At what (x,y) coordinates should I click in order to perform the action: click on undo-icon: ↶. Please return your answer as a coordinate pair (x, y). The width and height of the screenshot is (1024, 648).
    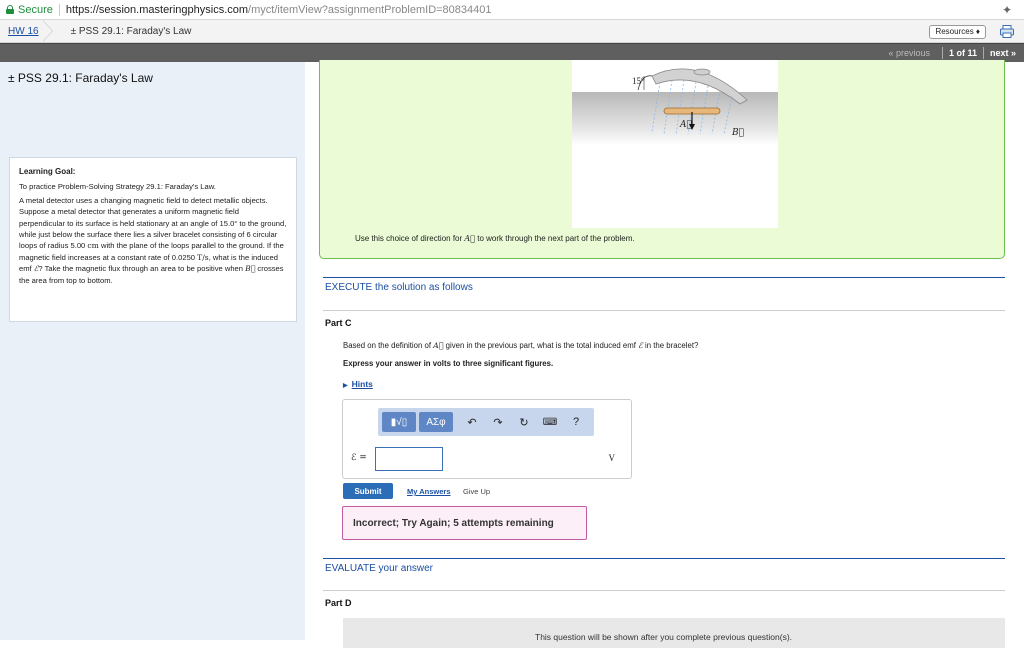
    Looking at the image, I should click on (472, 422).